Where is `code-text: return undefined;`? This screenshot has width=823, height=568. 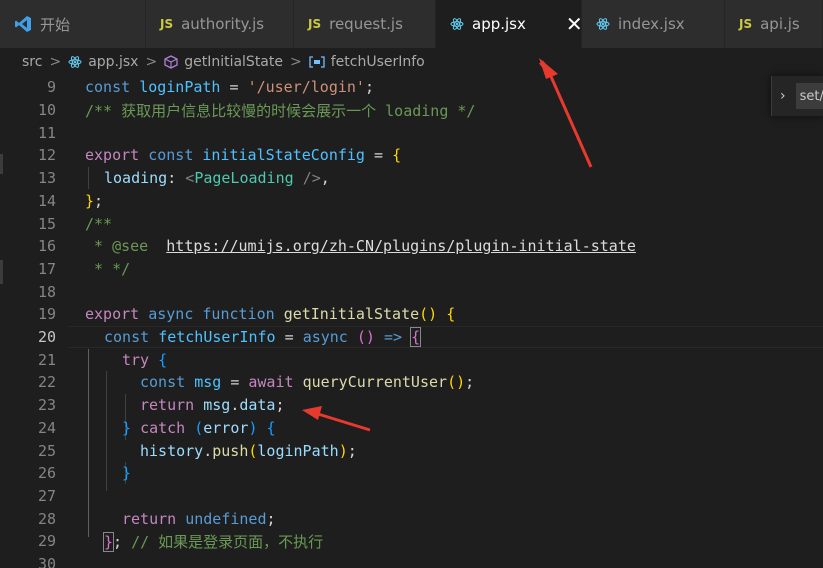
code-text: return undefined; is located at coordinates (199, 518).